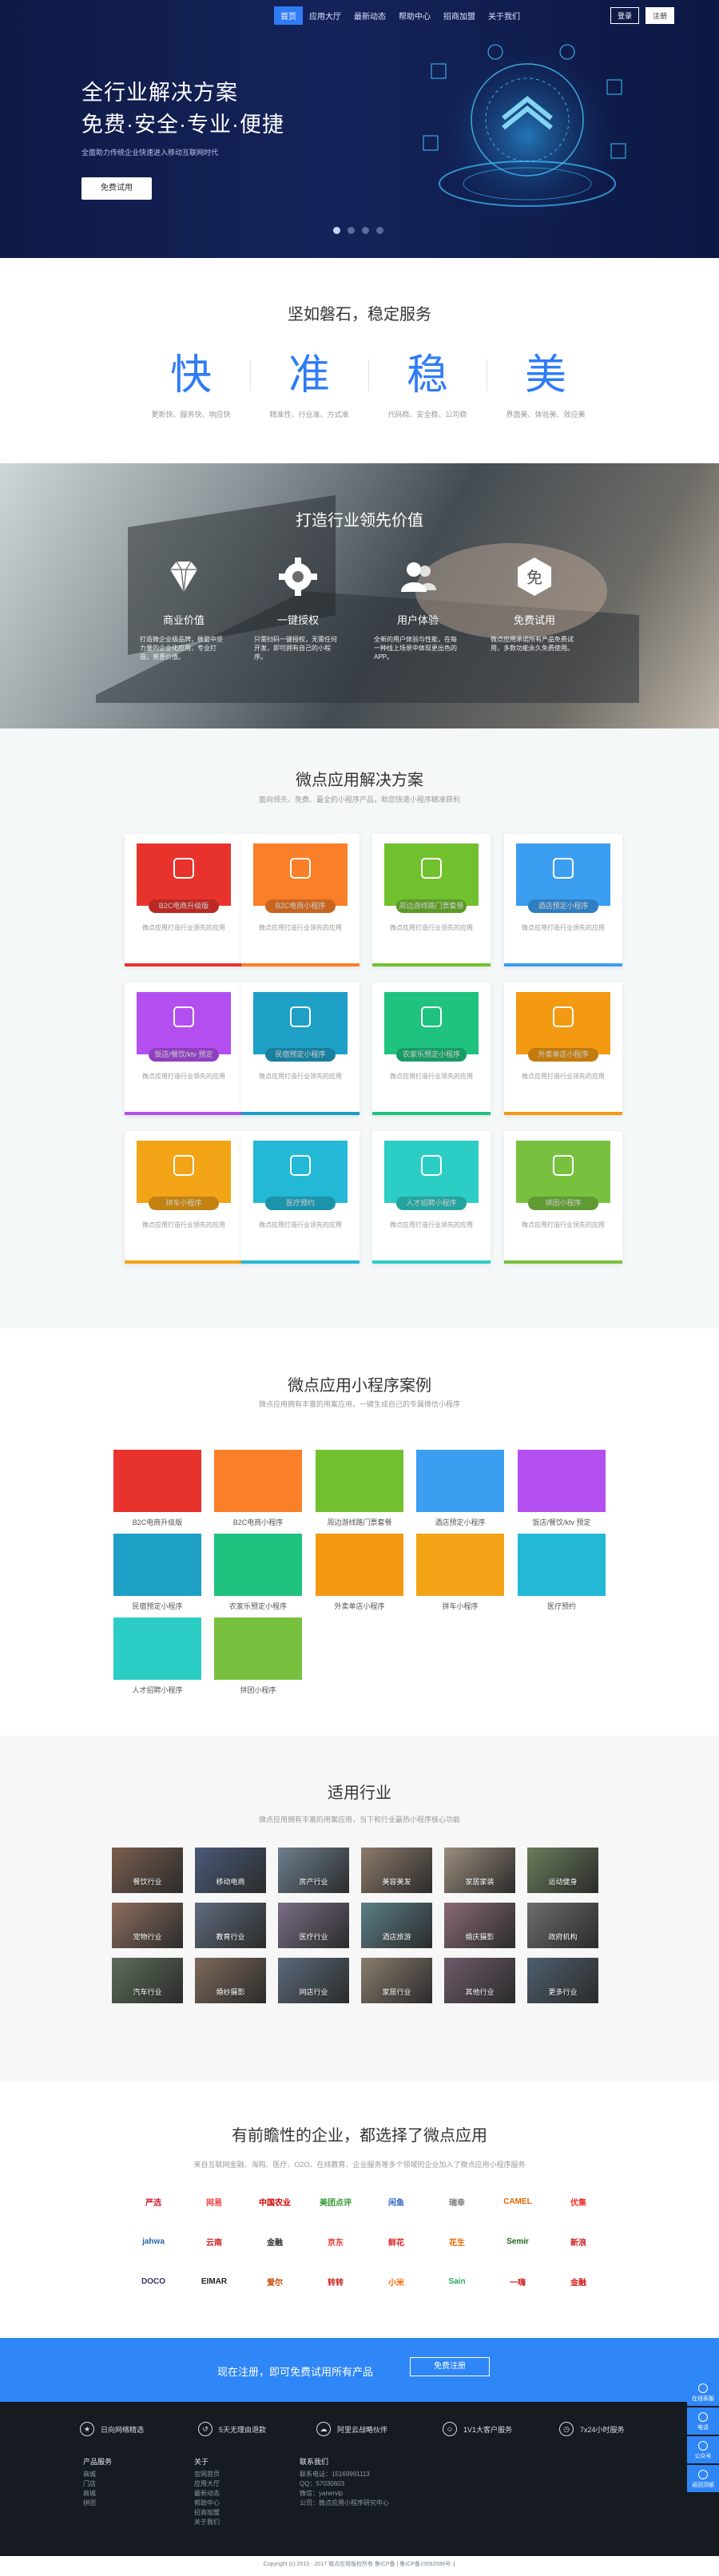 Image resolution: width=719 pixels, height=2576 pixels. Describe the element at coordinates (123, 2429) in the screenshot. I see `feature-label: 日向网络精选` at that location.